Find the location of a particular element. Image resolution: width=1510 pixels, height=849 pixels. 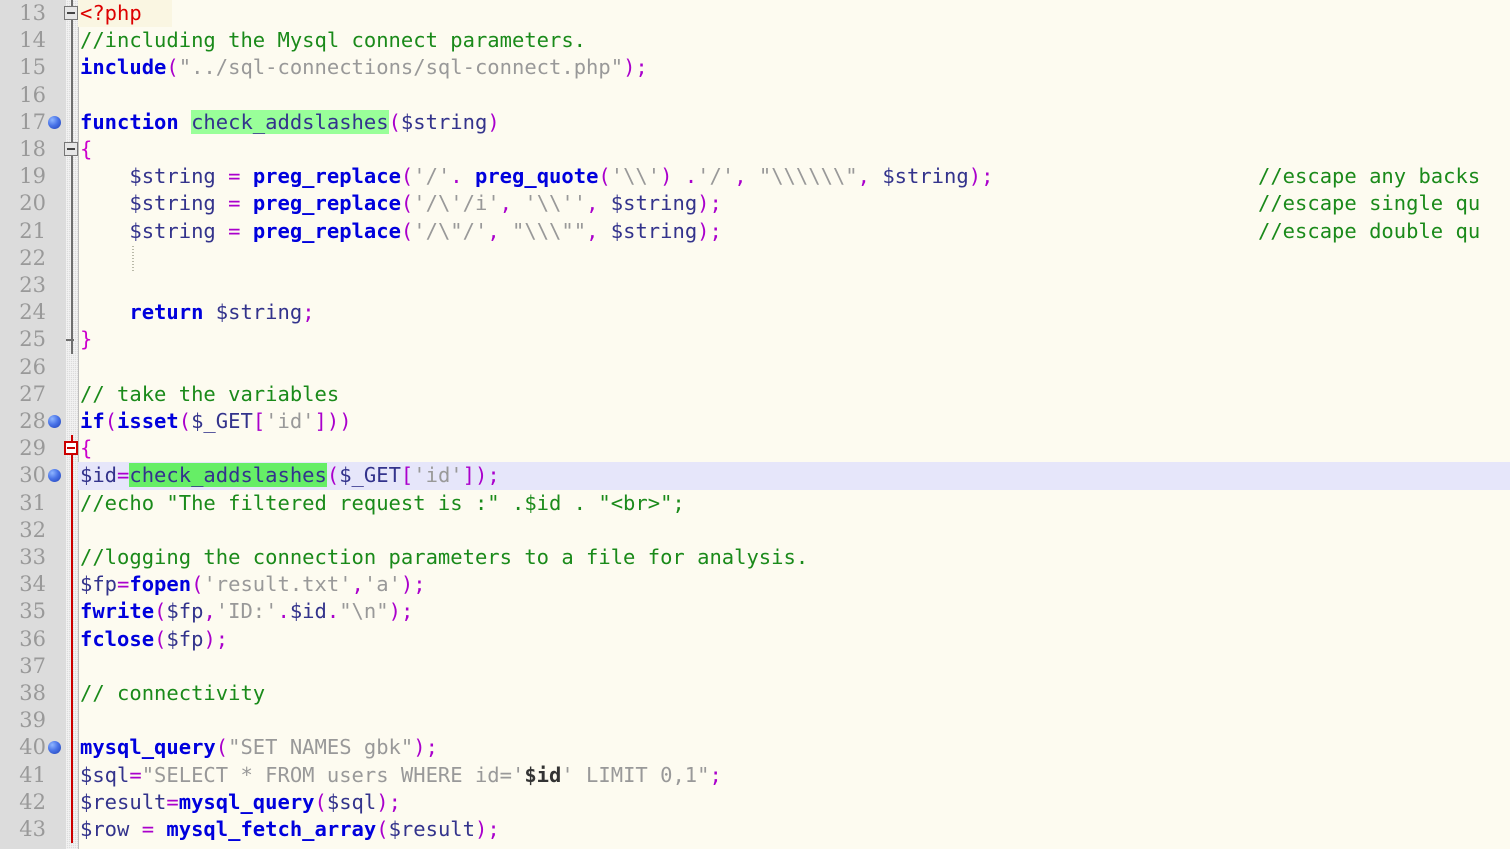

code-token: ; is located at coordinates (493, 829).